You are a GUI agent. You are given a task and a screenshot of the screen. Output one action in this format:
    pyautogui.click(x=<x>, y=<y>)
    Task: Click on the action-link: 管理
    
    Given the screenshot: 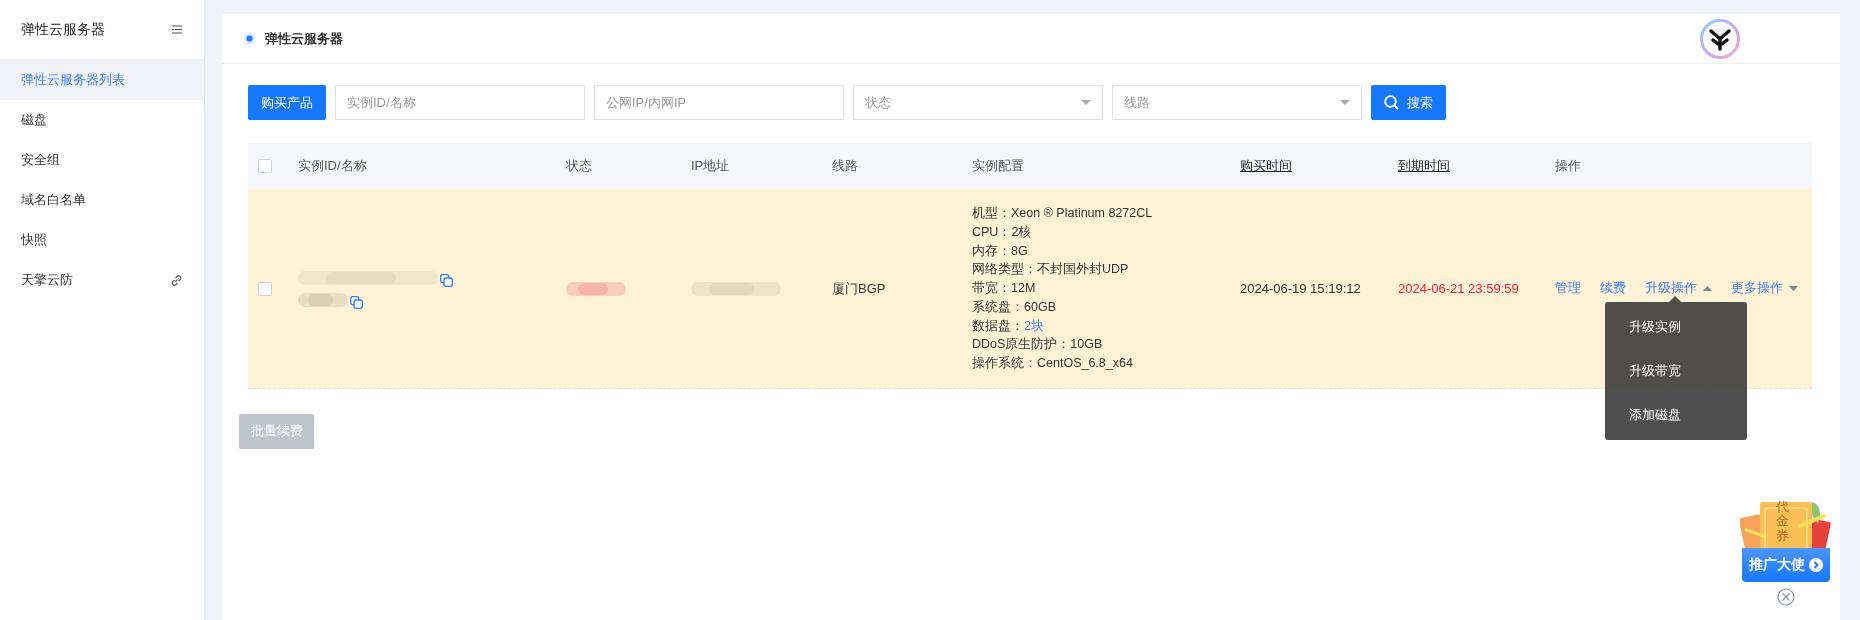 What is the action you would take?
    pyautogui.click(x=1568, y=288)
    